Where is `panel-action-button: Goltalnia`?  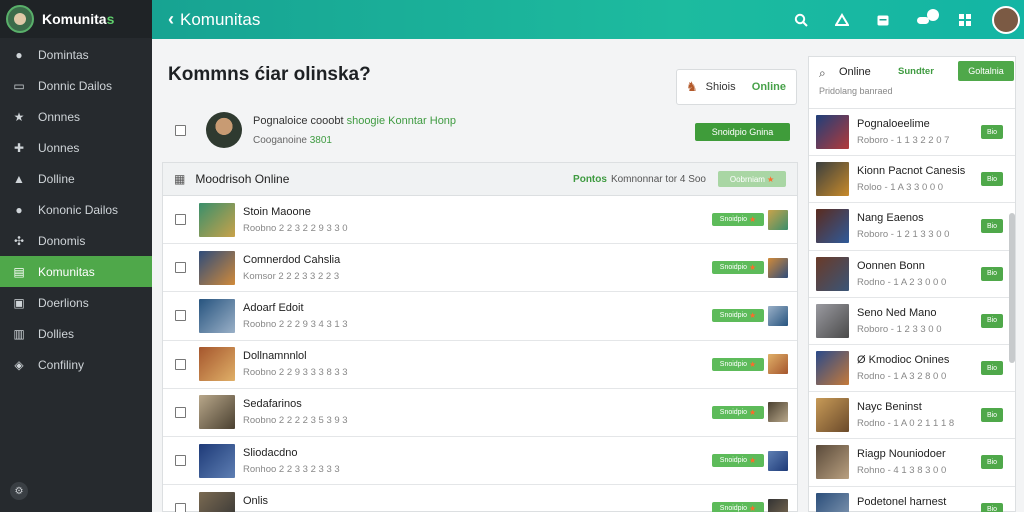 panel-action-button: Goltalnia is located at coordinates (986, 71).